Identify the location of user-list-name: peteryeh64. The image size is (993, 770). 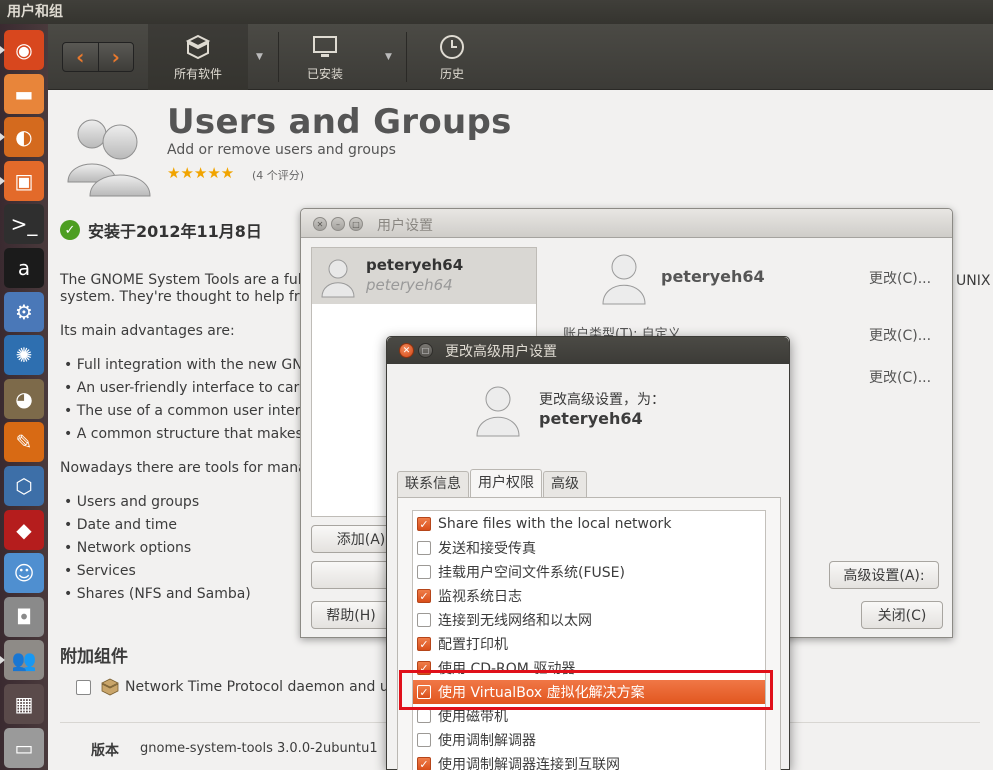
(415, 265).